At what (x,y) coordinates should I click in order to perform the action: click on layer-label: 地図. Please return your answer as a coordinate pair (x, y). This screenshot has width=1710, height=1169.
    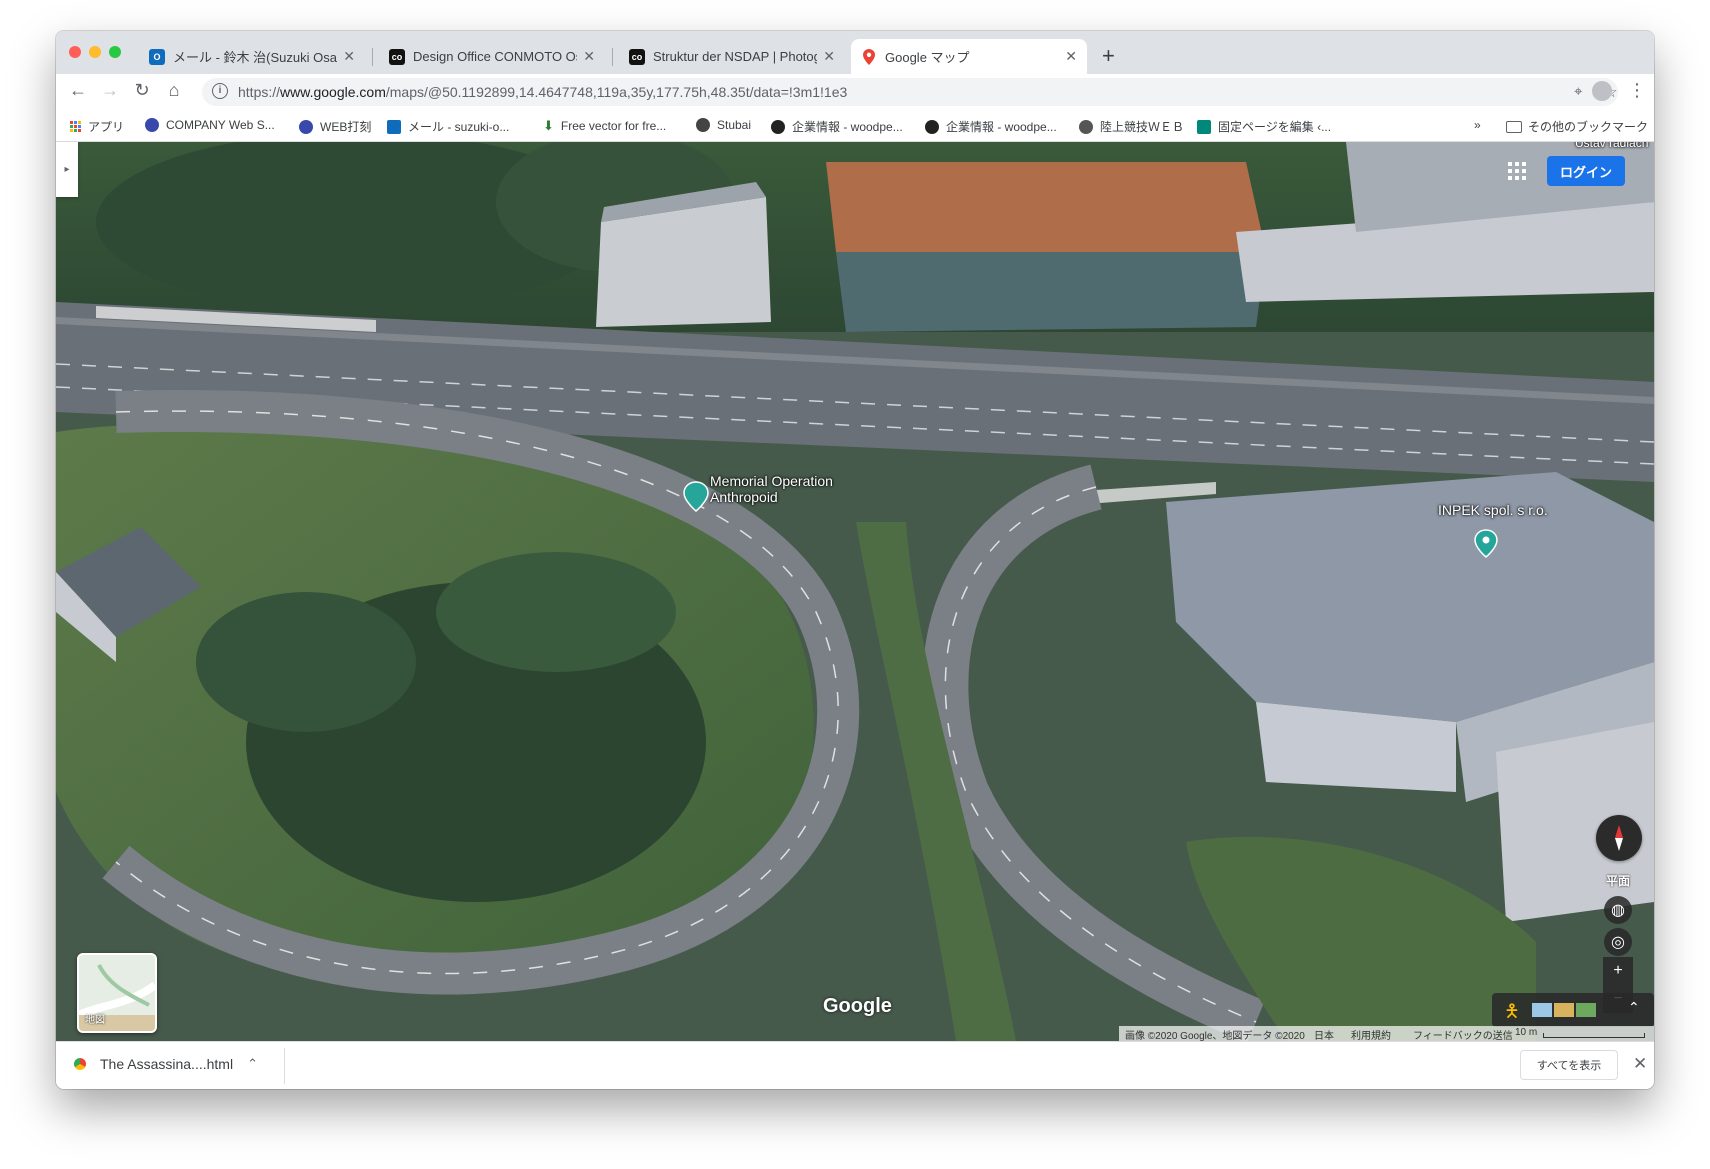
    Looking at the image, I should click on (95, 1020).